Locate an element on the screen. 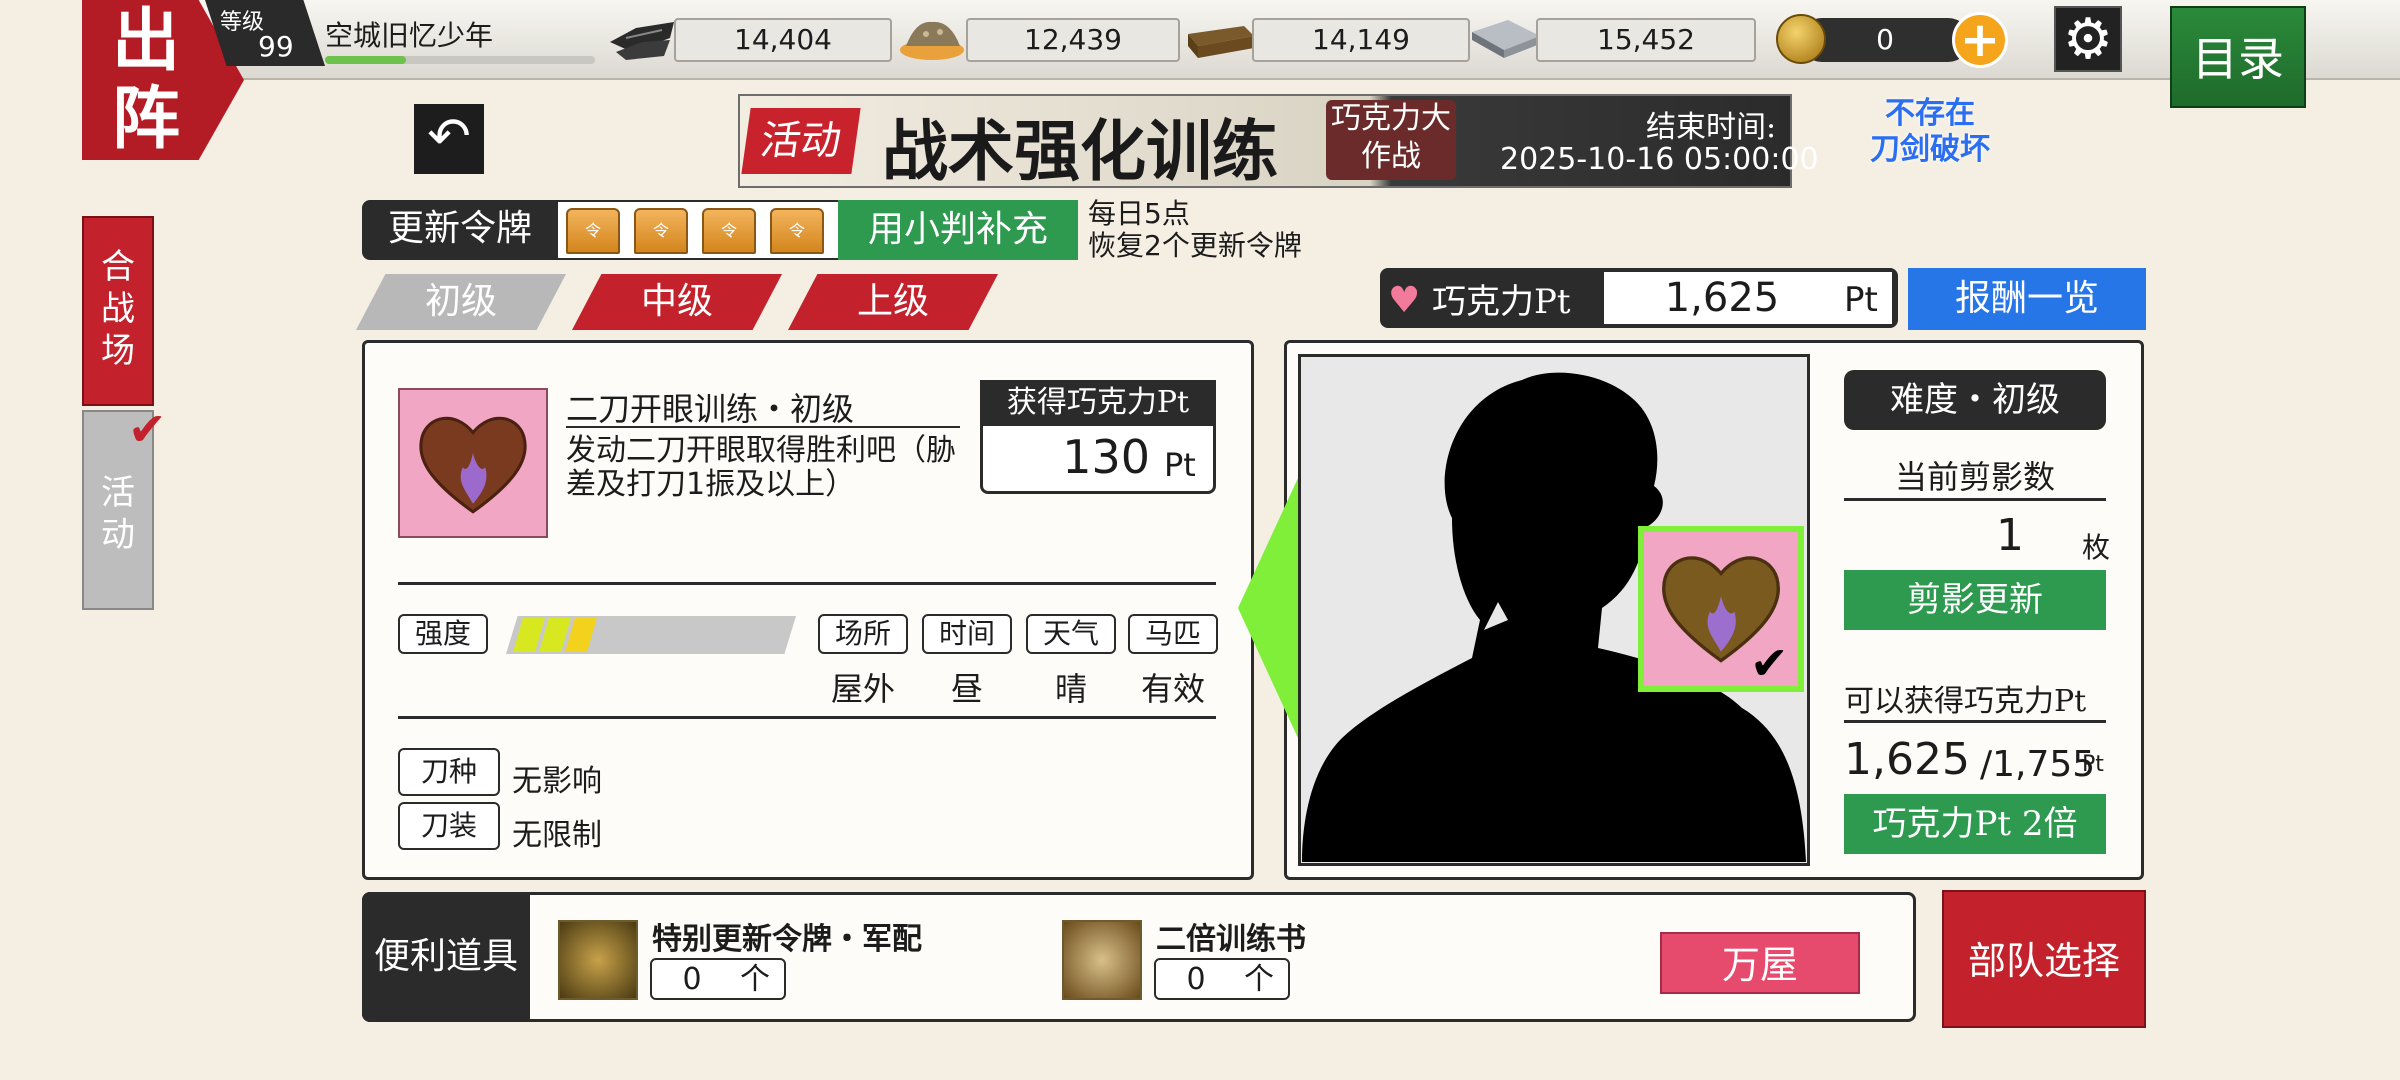 The image size is (2400, 1080). condition-weather-label: 天气 is located at coordinates (1071, 634).